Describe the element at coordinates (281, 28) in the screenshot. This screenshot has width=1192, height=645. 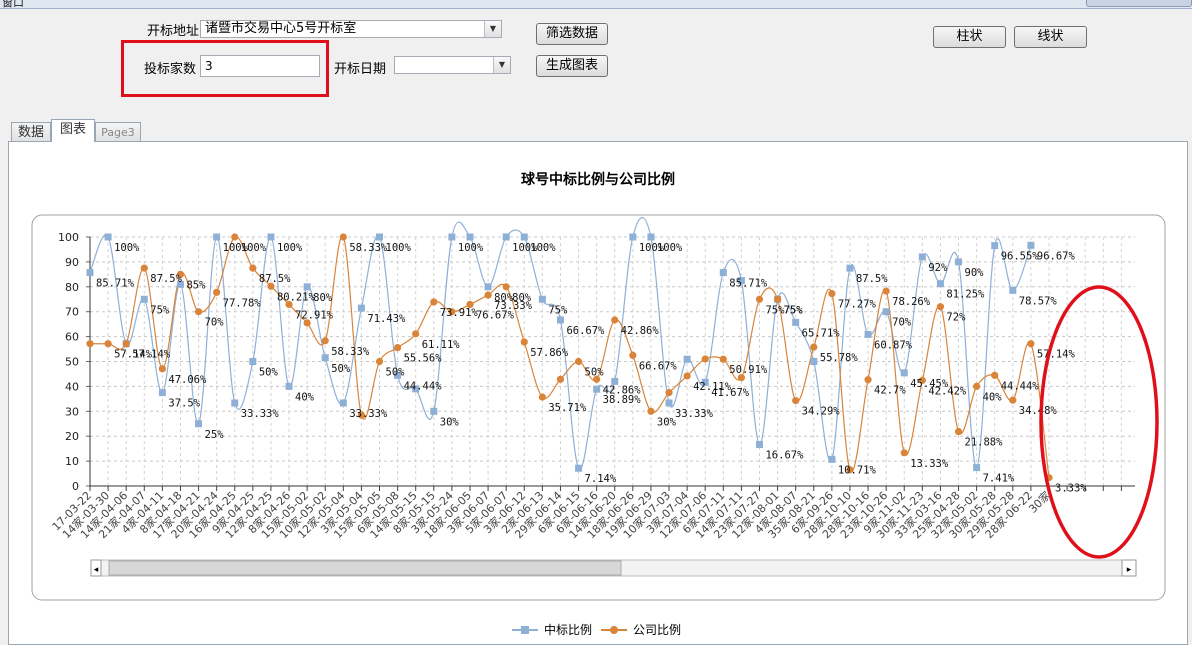
I see `site-value: 诸暨市交易中心5号开标室` at that location.